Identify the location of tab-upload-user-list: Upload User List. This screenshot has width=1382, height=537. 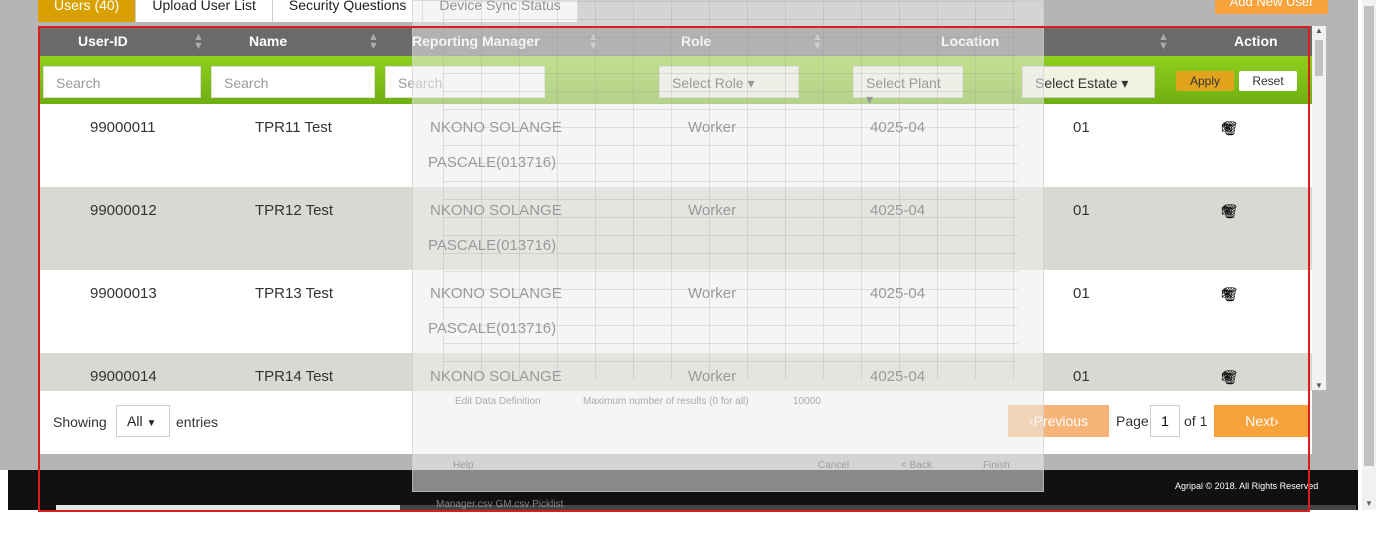
(204, 11).